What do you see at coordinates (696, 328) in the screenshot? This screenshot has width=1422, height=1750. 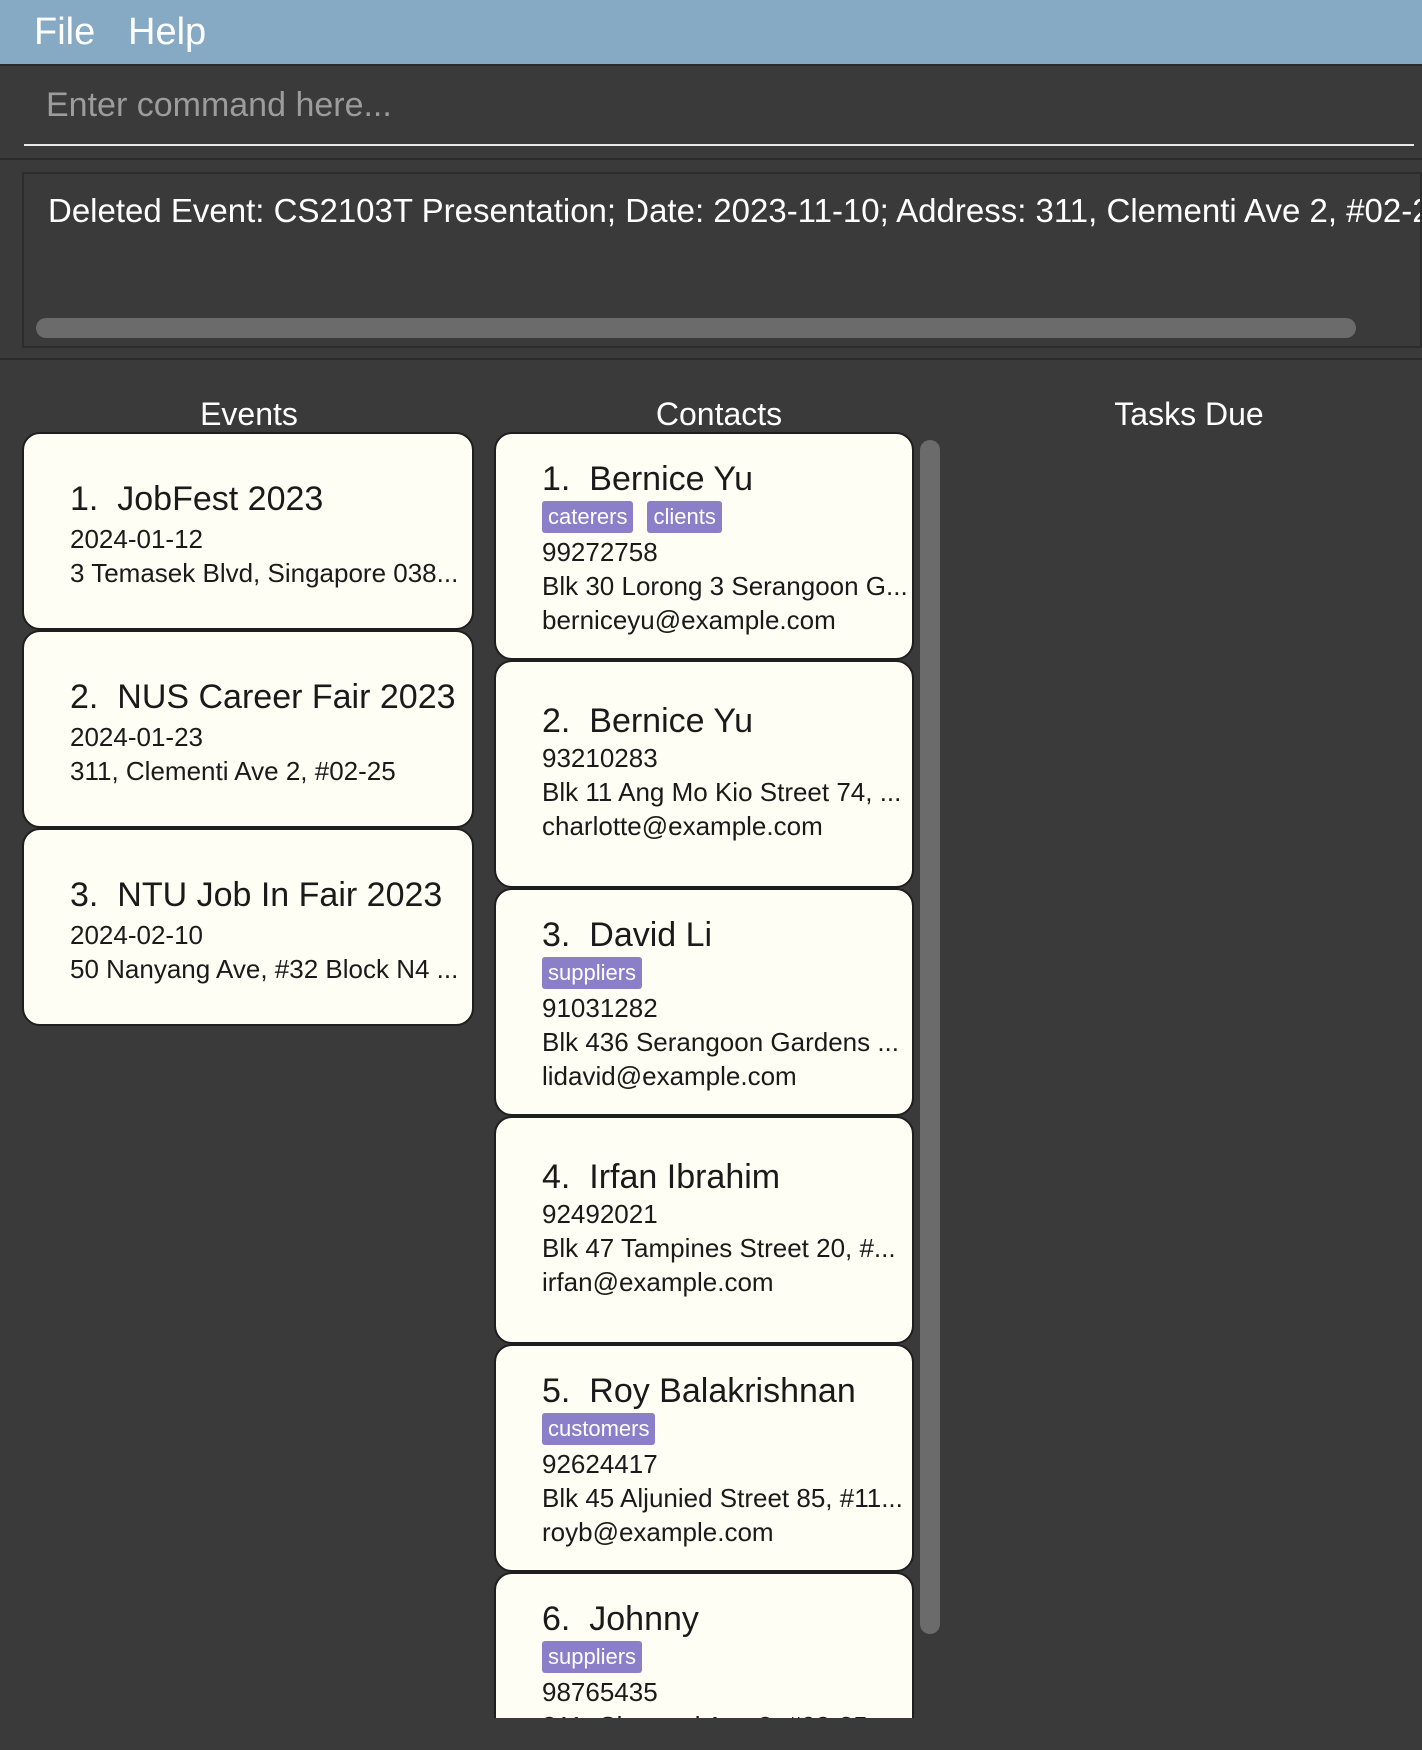 I see `horizontal-scrollbar` at bounding box center [696, 328].